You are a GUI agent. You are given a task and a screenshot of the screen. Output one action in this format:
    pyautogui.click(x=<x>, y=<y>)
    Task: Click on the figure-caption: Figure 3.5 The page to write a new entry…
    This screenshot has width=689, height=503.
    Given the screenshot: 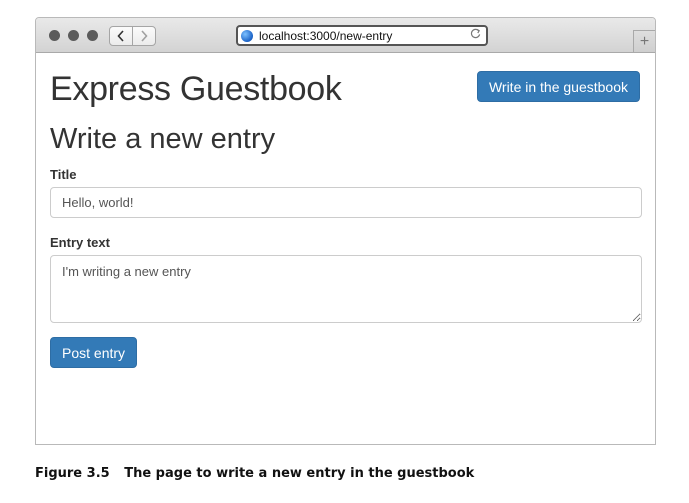 What is the action you would take?
    pyautogui.click(x=254, y=473)
    